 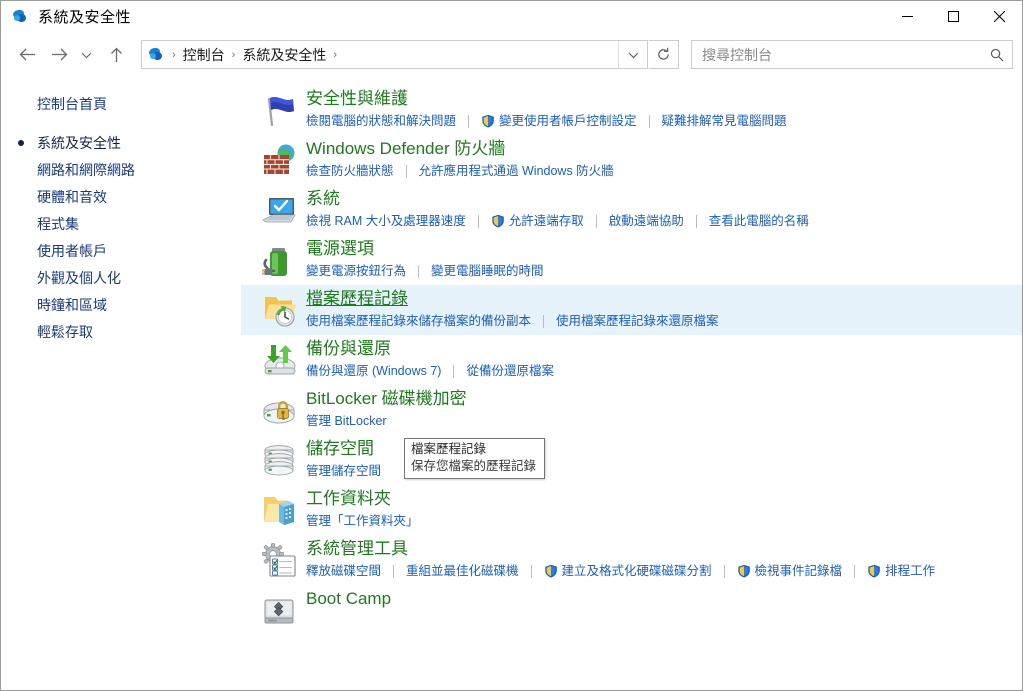 What do you see at coordinates (516, 171) in the screenshot?
I see `category-task-link: 允許應用程式通過 Windows 防火牆` at bounding box center [516, 171].